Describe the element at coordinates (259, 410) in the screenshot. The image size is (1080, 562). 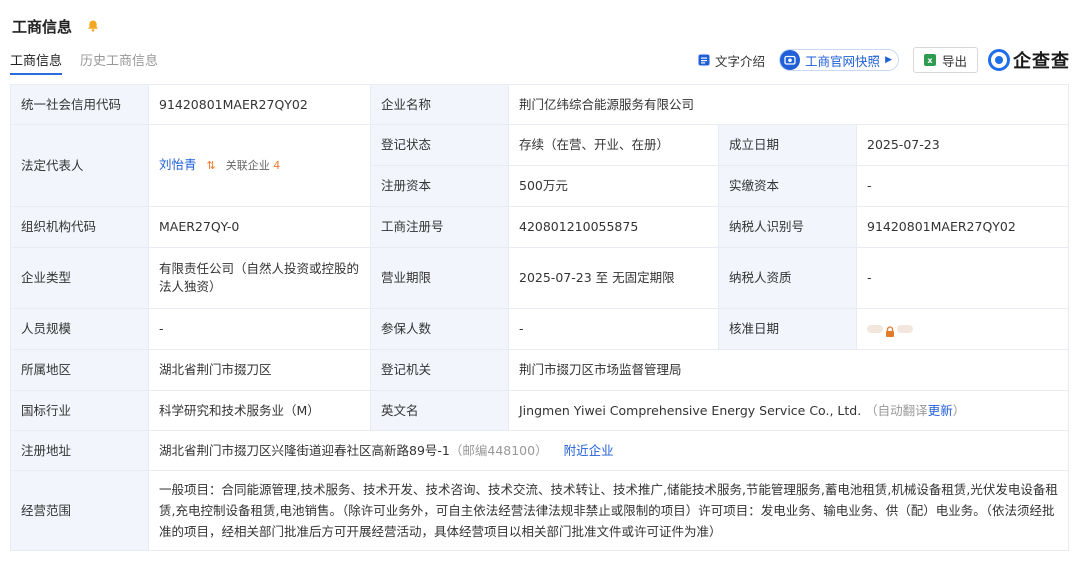
I see `industry-value: 科学研究和技术服务业（M）` at that location.